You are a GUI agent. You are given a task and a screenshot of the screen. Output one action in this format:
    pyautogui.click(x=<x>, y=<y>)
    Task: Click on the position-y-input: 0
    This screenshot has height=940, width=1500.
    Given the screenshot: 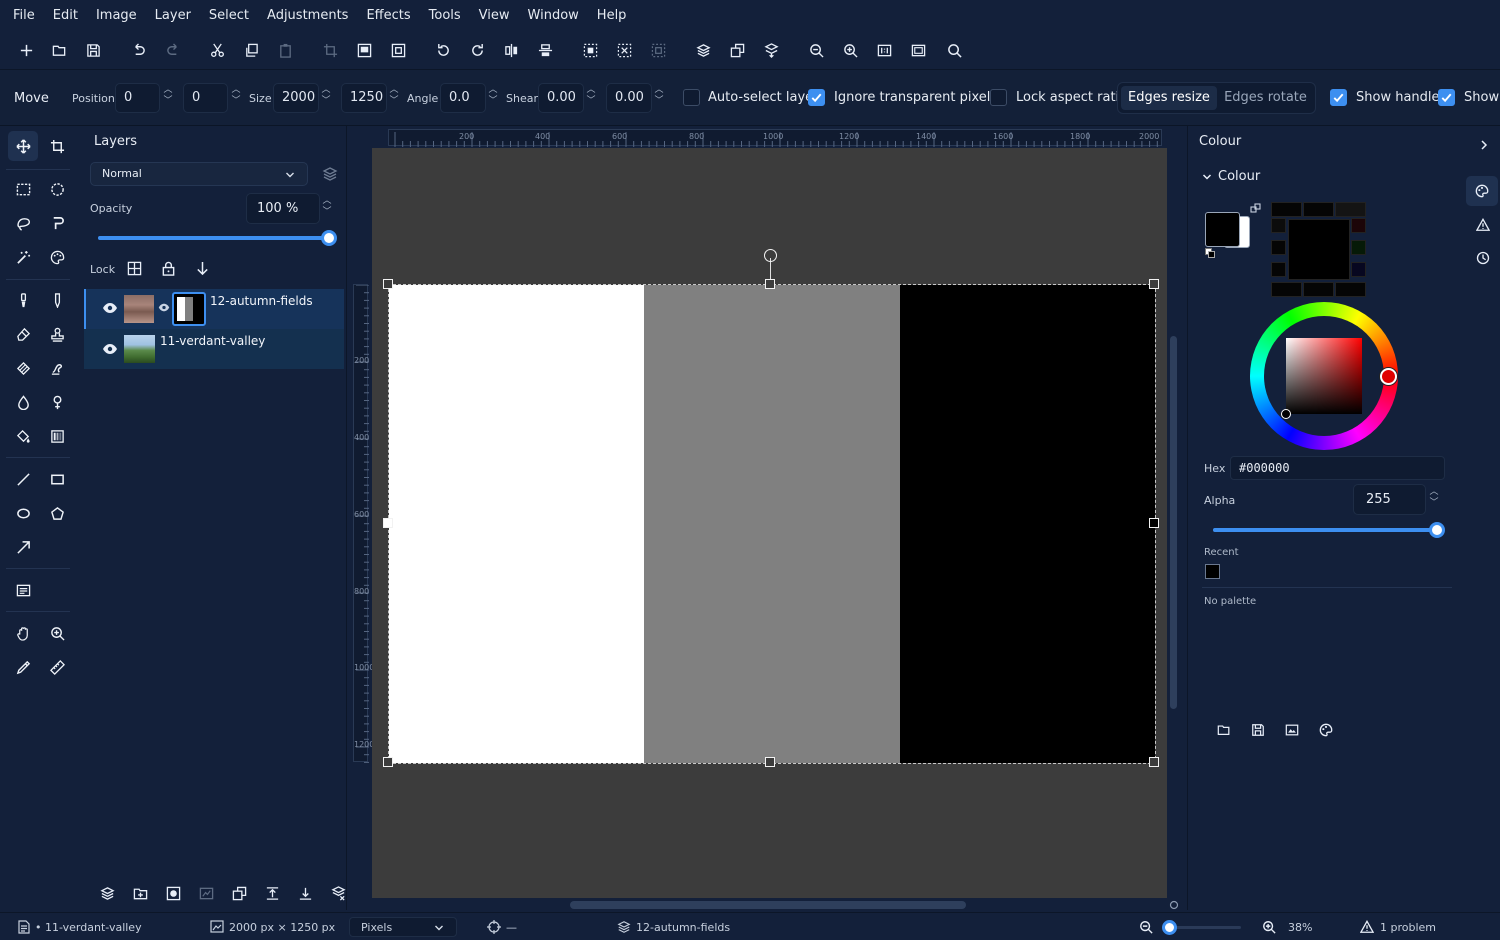 What is the action you would take?
    pyautogui.click(x=205, y=98)
    